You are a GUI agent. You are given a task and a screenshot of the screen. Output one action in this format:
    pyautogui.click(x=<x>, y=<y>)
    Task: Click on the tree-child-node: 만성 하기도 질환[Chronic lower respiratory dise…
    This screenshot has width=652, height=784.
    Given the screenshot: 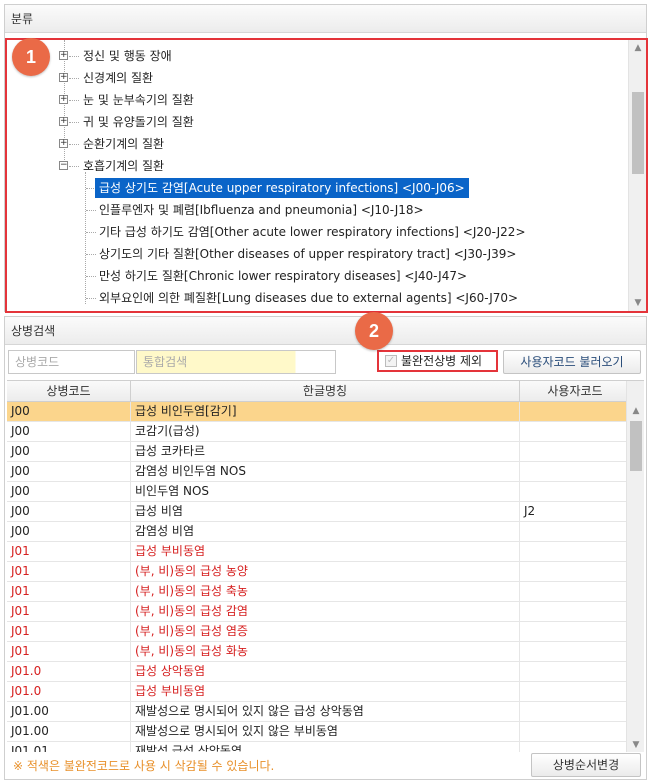 What is the action you would take?
    pyautogui.click(x=307, y=276)
    